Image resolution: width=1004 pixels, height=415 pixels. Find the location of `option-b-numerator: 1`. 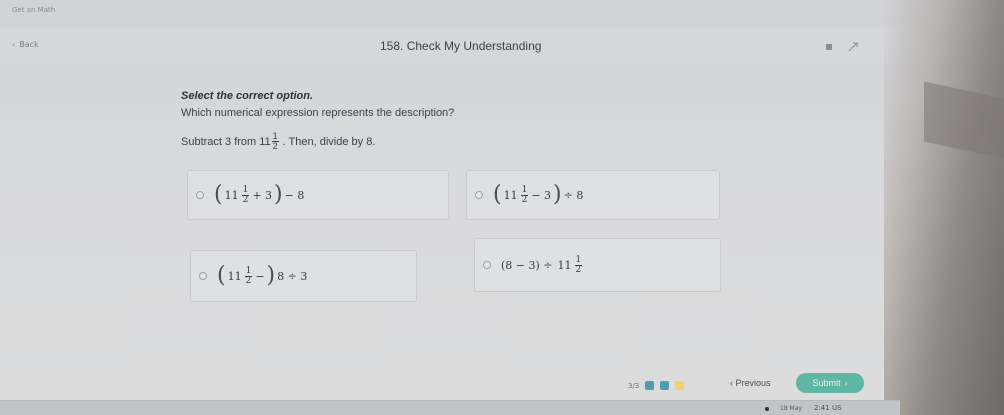

option-b-numerator: 1 is located at coordinates (524, 190).